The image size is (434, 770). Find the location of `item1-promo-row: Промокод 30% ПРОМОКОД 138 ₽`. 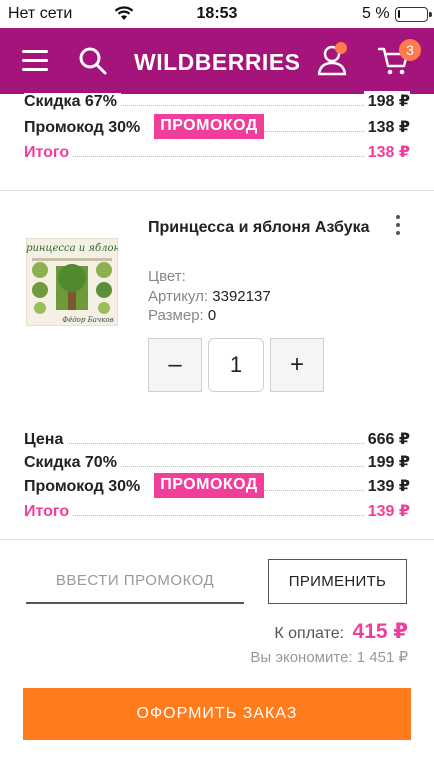

item1-promo-row: Промокод 30% ПРОМОКОД 138 ₽ is located at coordinates (217, 126).